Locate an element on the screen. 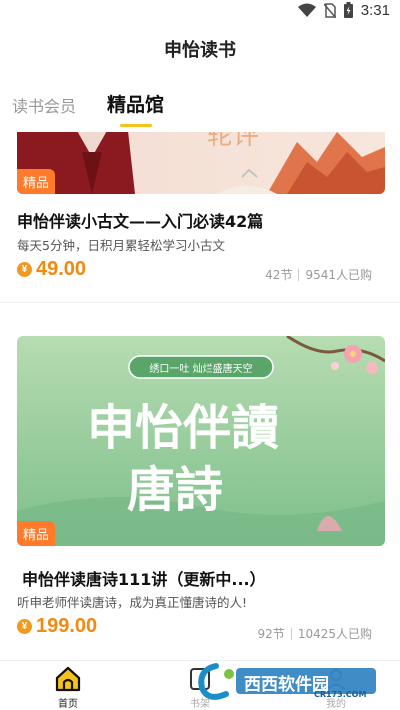 The image size is (400, 710). watermark-logo: 西西软件园 CR173.COM is located at coordinates (291, 681).